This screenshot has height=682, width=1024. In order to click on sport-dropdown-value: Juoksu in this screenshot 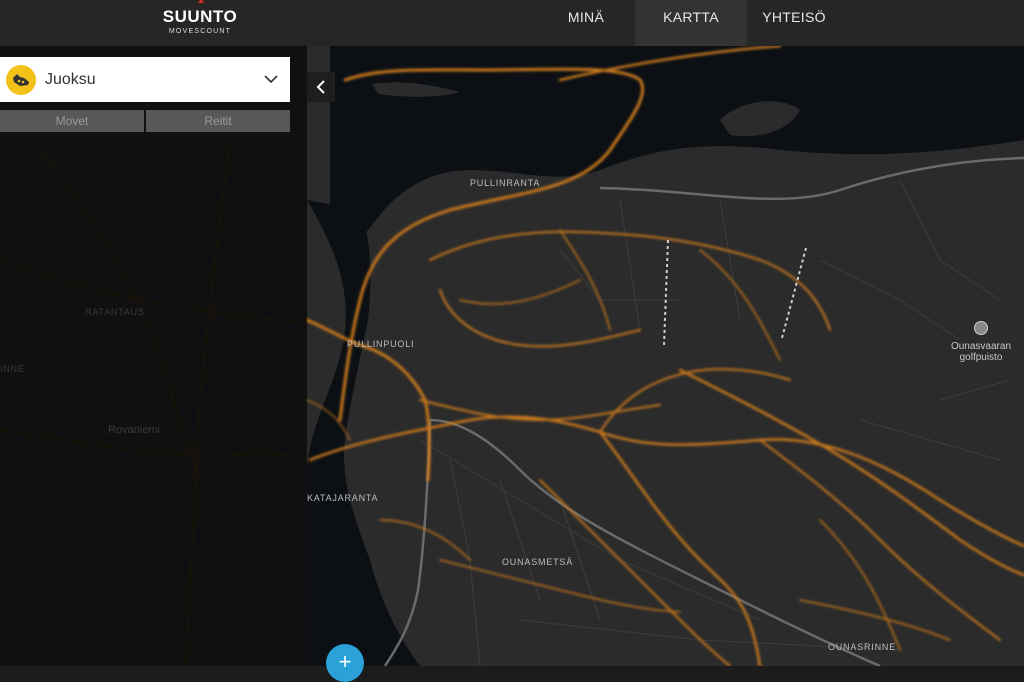, I will do `click(70, 79)`.